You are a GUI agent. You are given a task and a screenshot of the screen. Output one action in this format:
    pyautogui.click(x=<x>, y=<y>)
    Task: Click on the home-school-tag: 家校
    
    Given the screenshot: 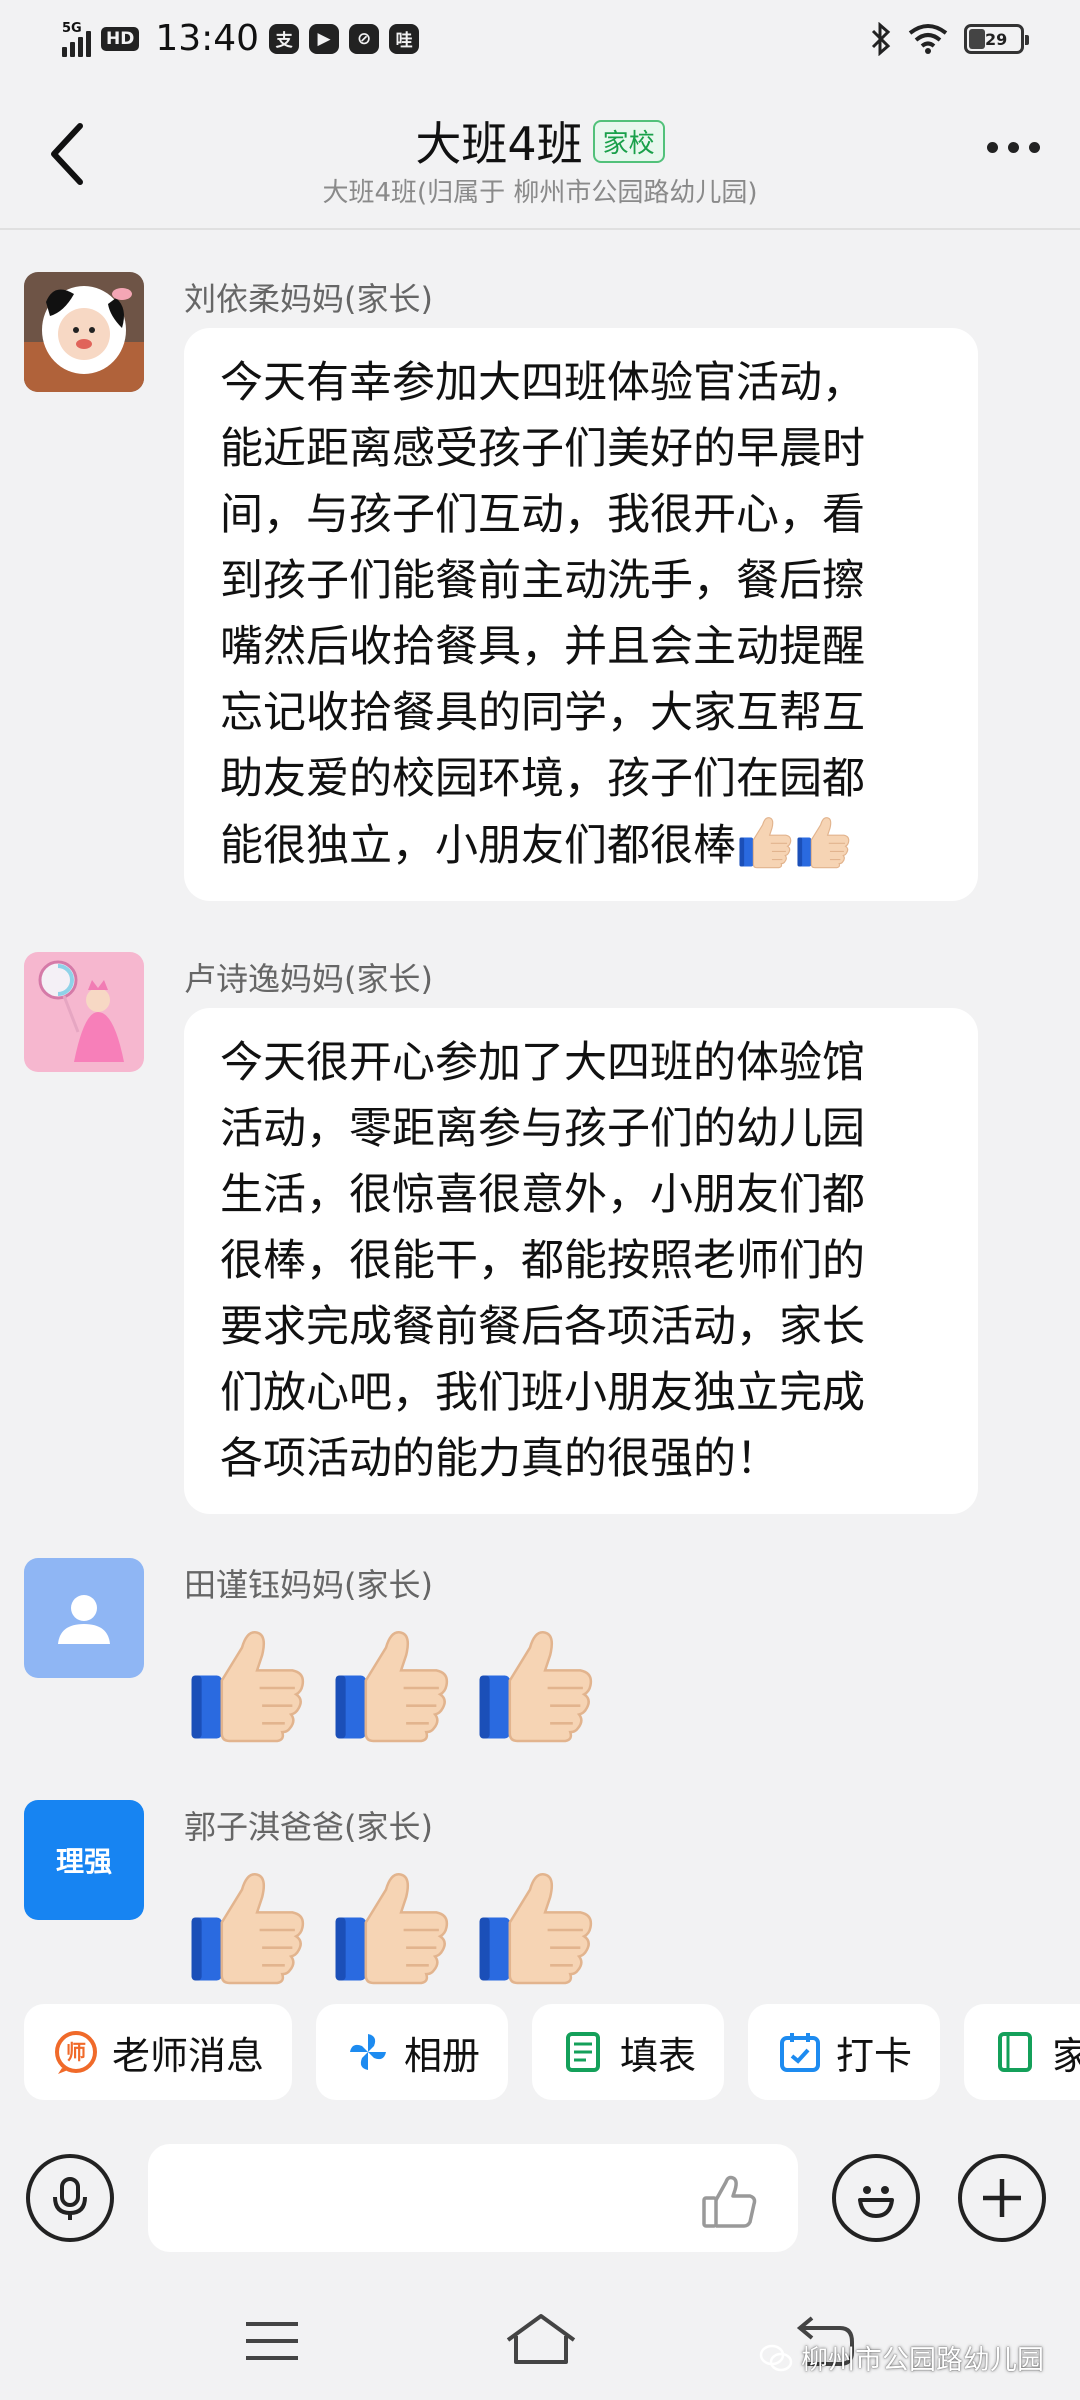 What is the action you would take?
    pyautogui.click(x=628, y=141)
    